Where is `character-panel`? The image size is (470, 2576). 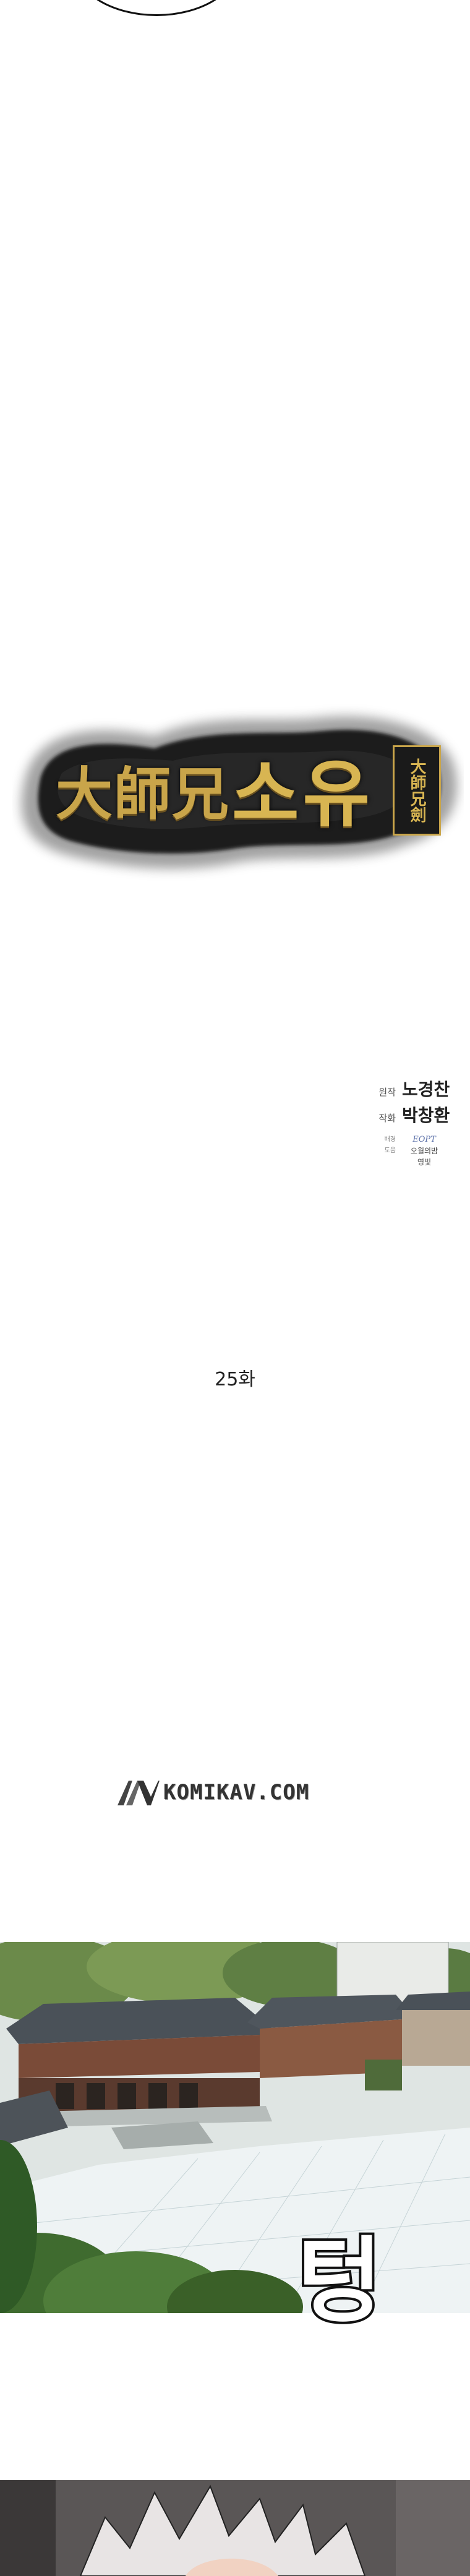
character-panel is located at coordinates (235, 2528).